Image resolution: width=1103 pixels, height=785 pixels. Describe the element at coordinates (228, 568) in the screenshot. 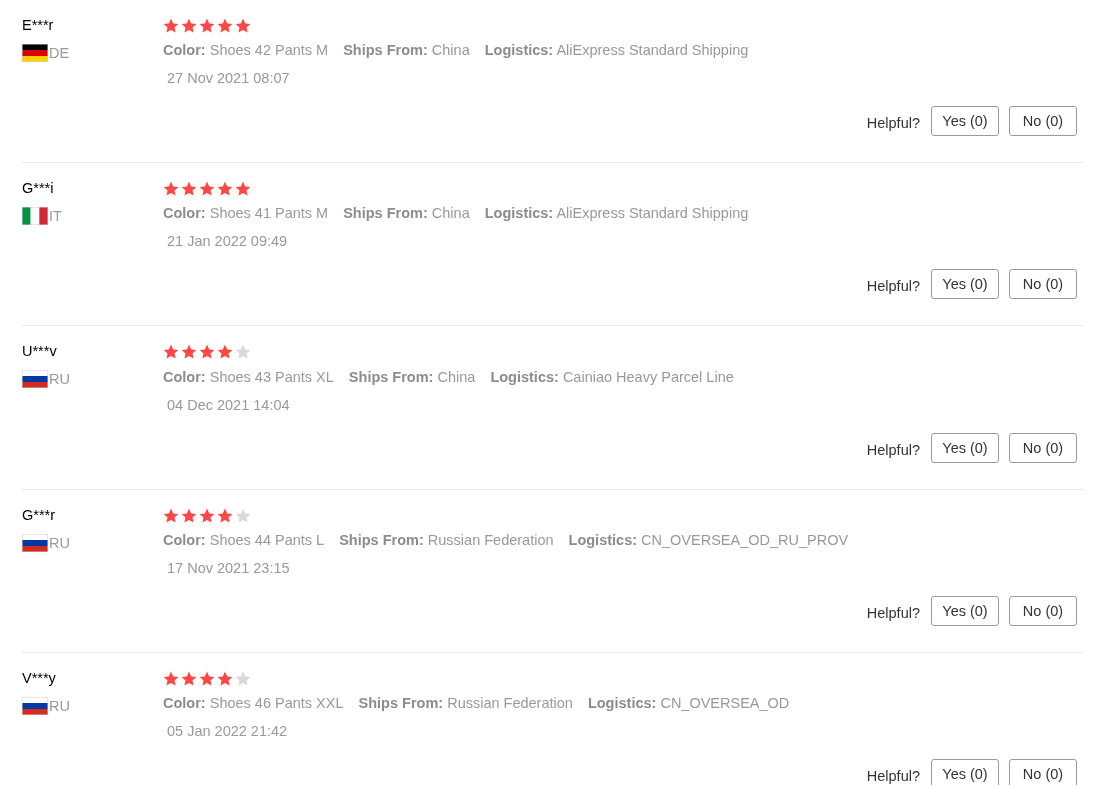

I see `review-date: 17 Nov 2021 23:15` at that location.